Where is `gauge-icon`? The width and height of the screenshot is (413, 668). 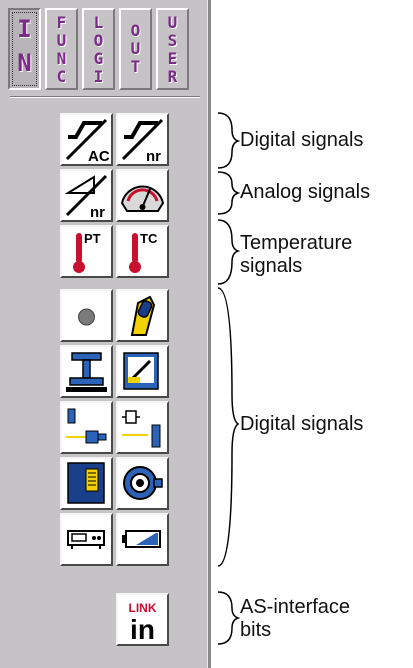
gauge-icon is located at coordinates (142, 198).